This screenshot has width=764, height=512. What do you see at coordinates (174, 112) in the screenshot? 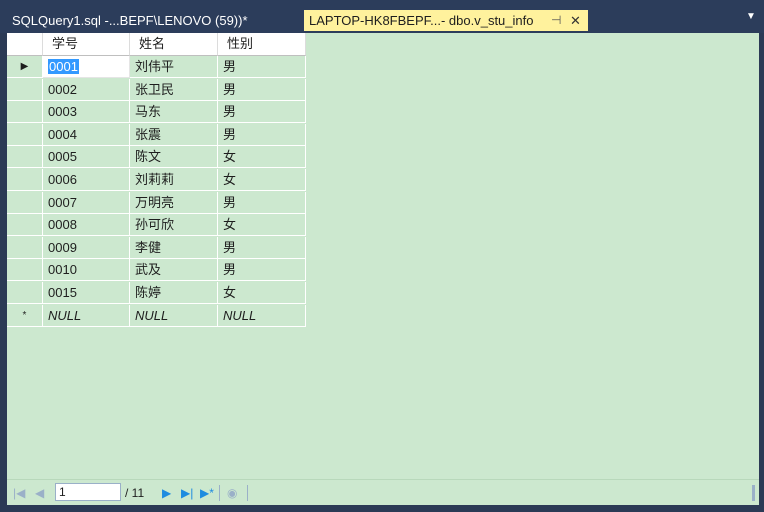
I see `grid-cell: 马东` at bounding box center [174, 112].